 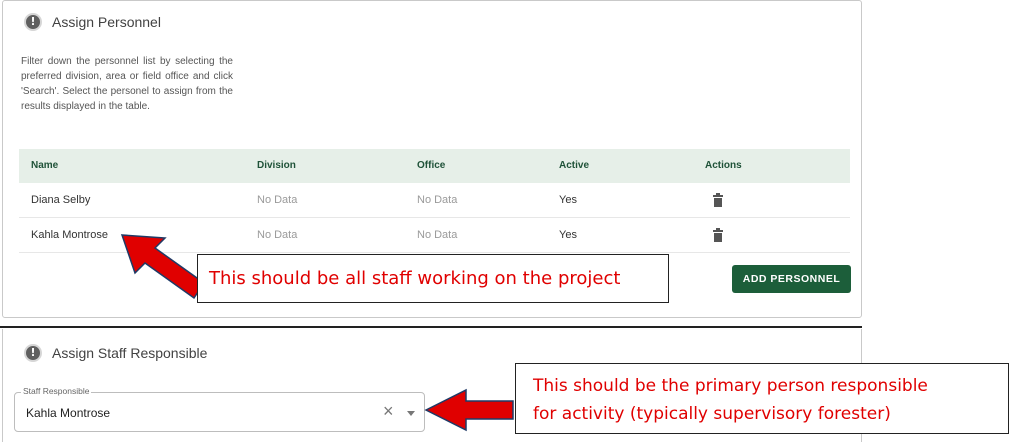 What do you see at coordinates (130, 353) in the screenshot?
I see `section-title: Assign Staff Responsible` at bounding box center [130, 353].